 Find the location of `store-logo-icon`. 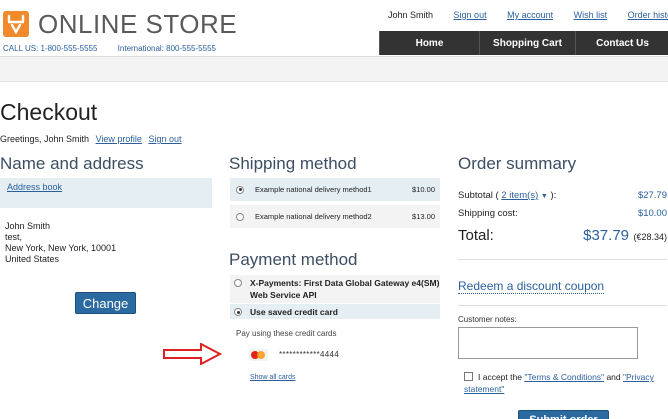

store-logo-icon is located at coordinates (16, 24).